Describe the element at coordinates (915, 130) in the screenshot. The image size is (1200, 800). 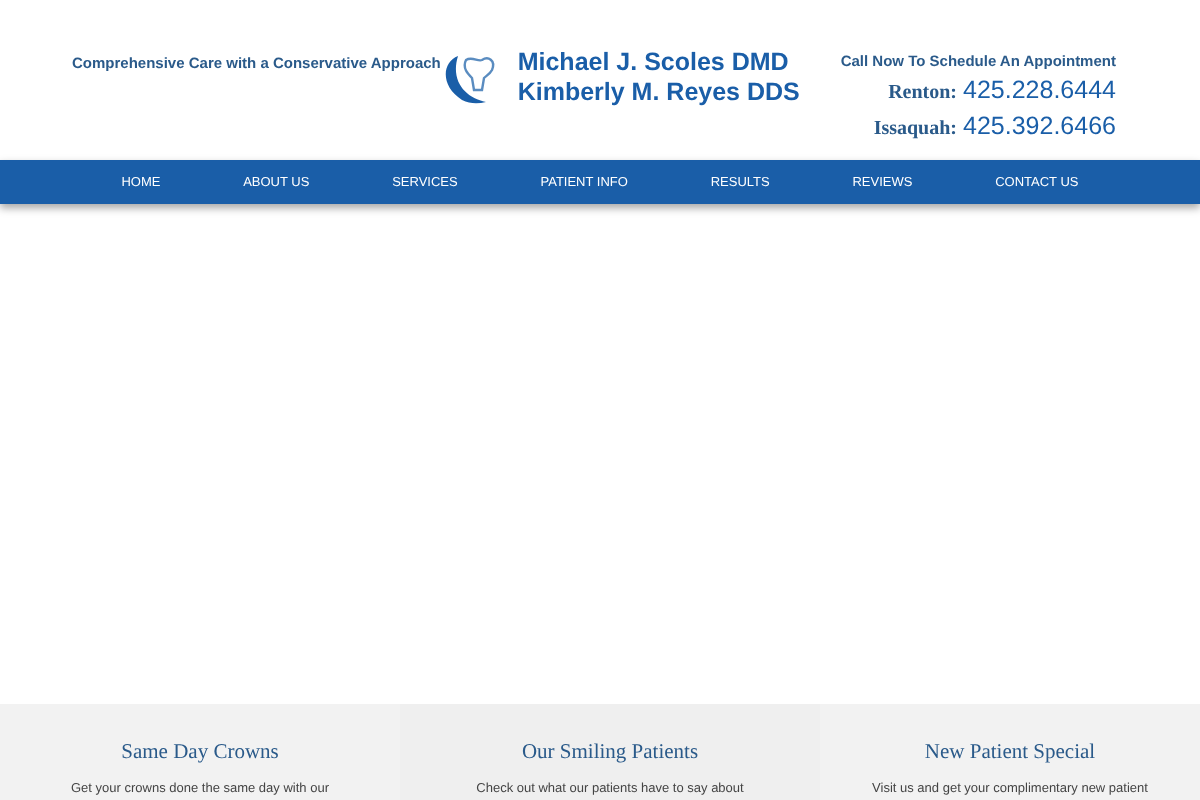
I see `location-label: Issaquah:` at that location.